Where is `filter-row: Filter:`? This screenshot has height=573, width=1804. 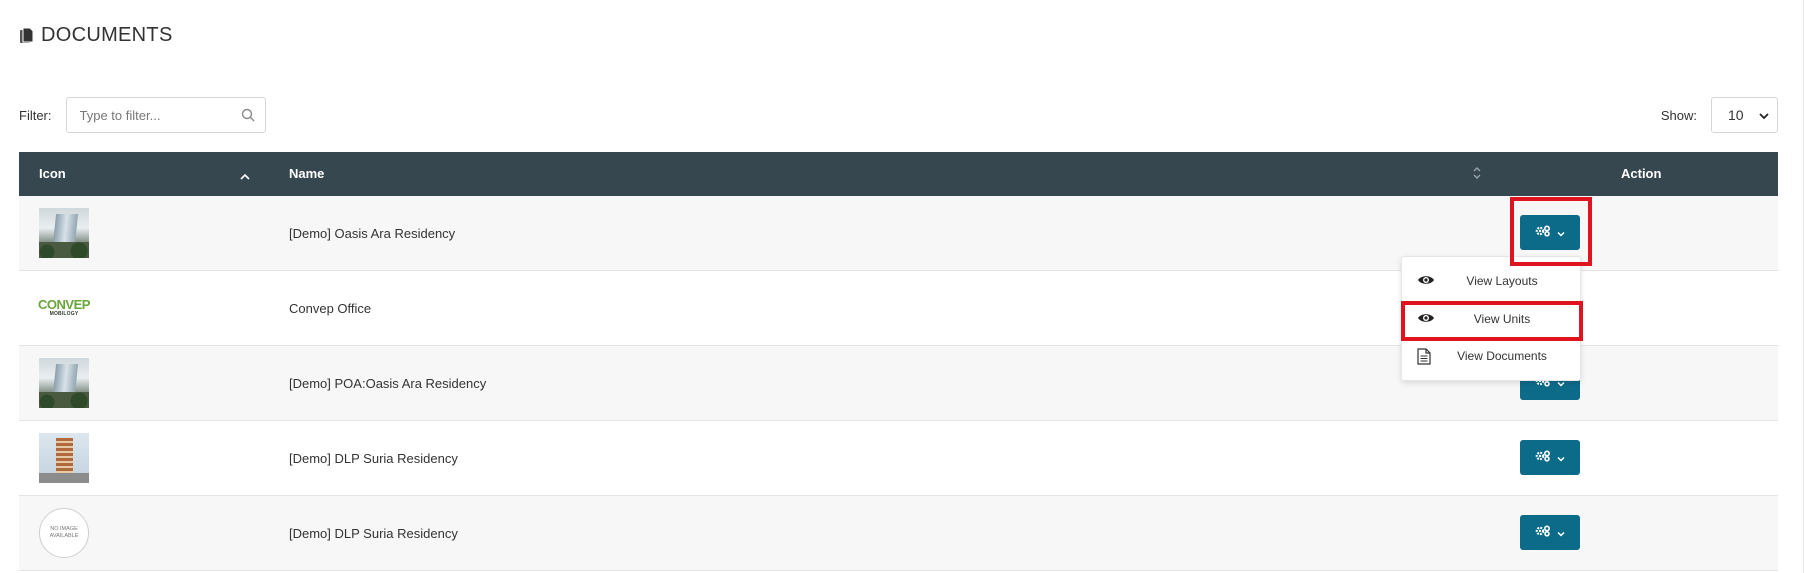
filter-row: Filter: is located at coordinates (142, 115).